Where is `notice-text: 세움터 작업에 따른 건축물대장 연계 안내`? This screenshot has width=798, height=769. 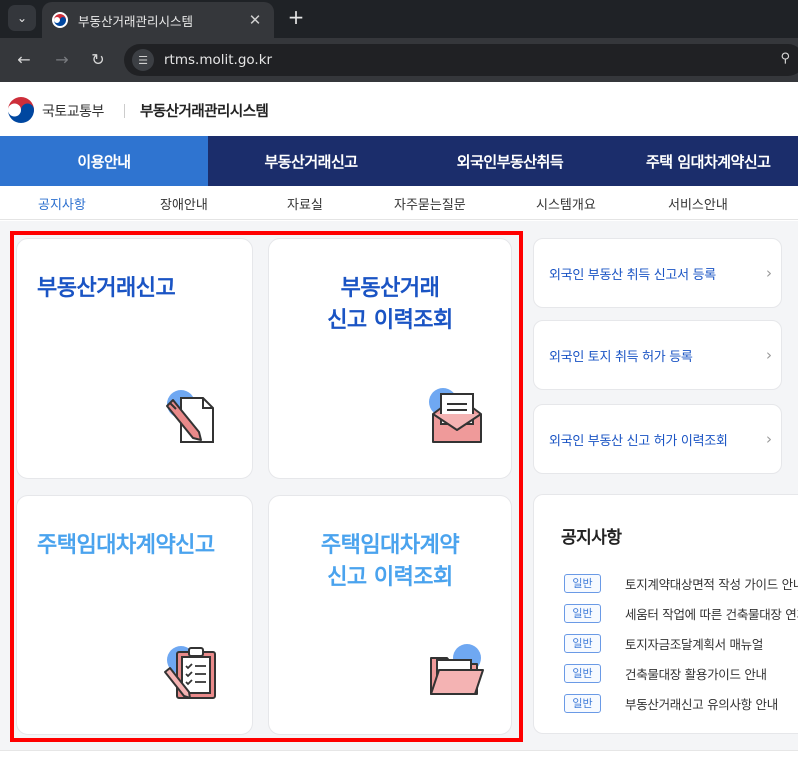 notice-text: 세움터 작업에 따른 건축물대장 연계 안내 is located at coordinates (711, 614).